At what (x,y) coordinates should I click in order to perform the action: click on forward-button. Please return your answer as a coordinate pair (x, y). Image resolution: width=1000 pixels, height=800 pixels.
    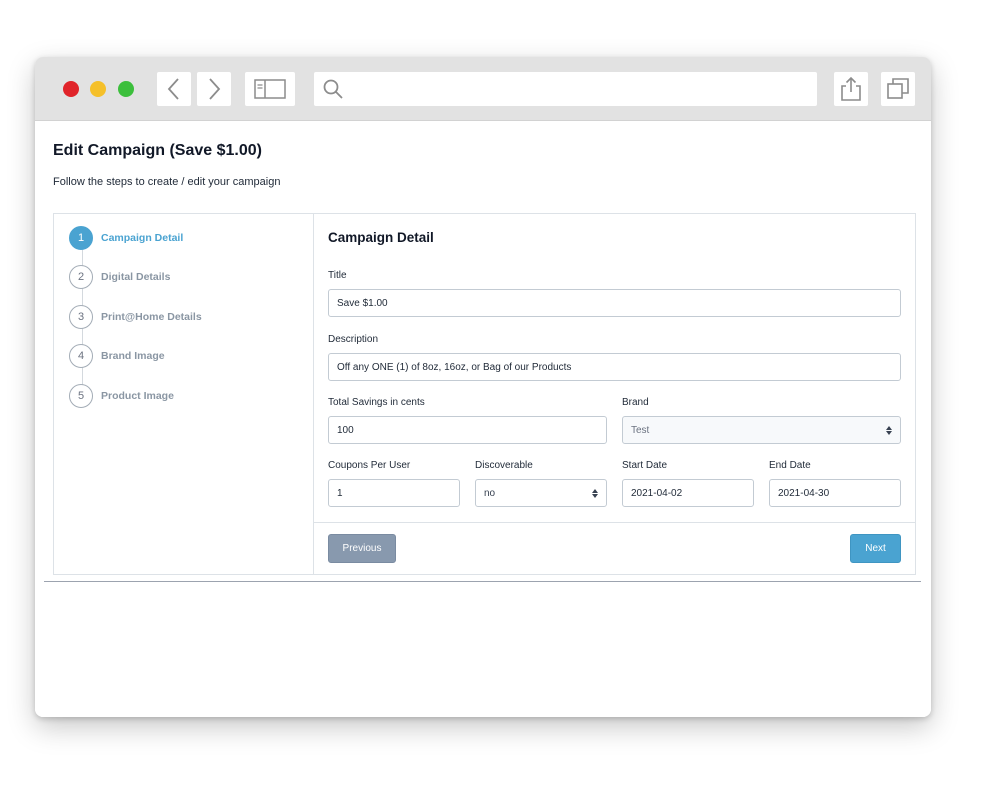
    Looking at the image, I should click on (214, 89).